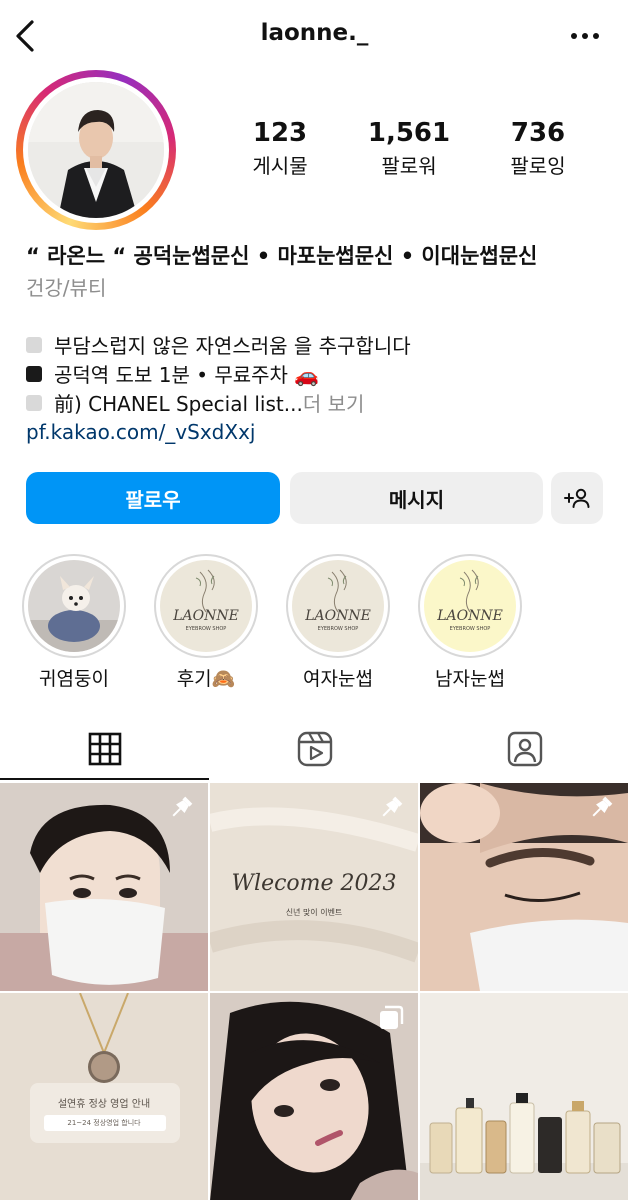 This screenshot has height=1200, width=629. Describe the element at coordinates (409, 133) in the screenshot. I see `followers-count: 1,561` at that location.